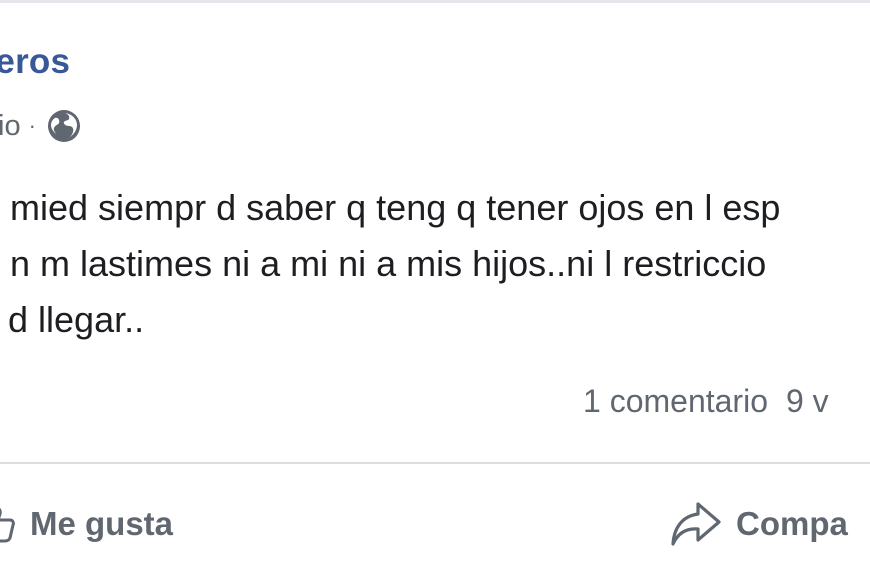 This screenshot has width=870, height=580. I want to click on share-button: Compa, so click(759, 524).